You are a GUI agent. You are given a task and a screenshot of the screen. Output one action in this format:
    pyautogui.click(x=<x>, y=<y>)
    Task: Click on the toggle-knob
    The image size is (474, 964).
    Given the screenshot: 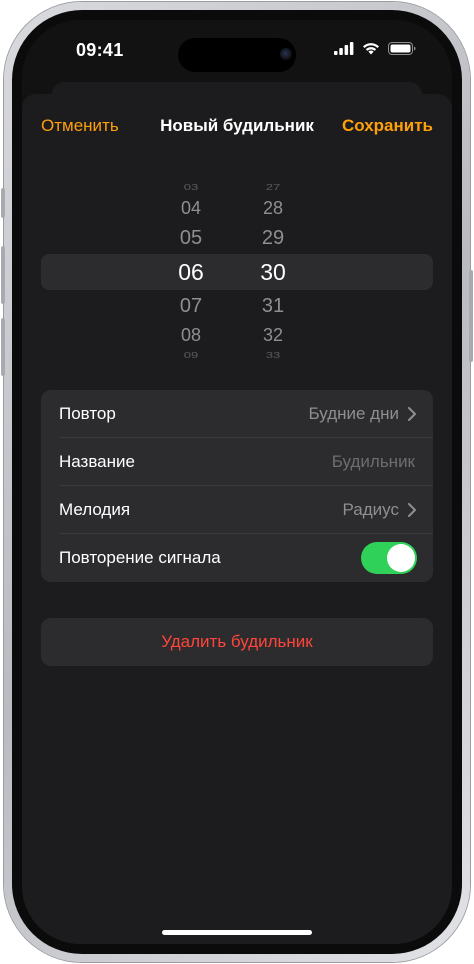 What is the action you would take?
    pyautogui.click(x=401, y=558)
    